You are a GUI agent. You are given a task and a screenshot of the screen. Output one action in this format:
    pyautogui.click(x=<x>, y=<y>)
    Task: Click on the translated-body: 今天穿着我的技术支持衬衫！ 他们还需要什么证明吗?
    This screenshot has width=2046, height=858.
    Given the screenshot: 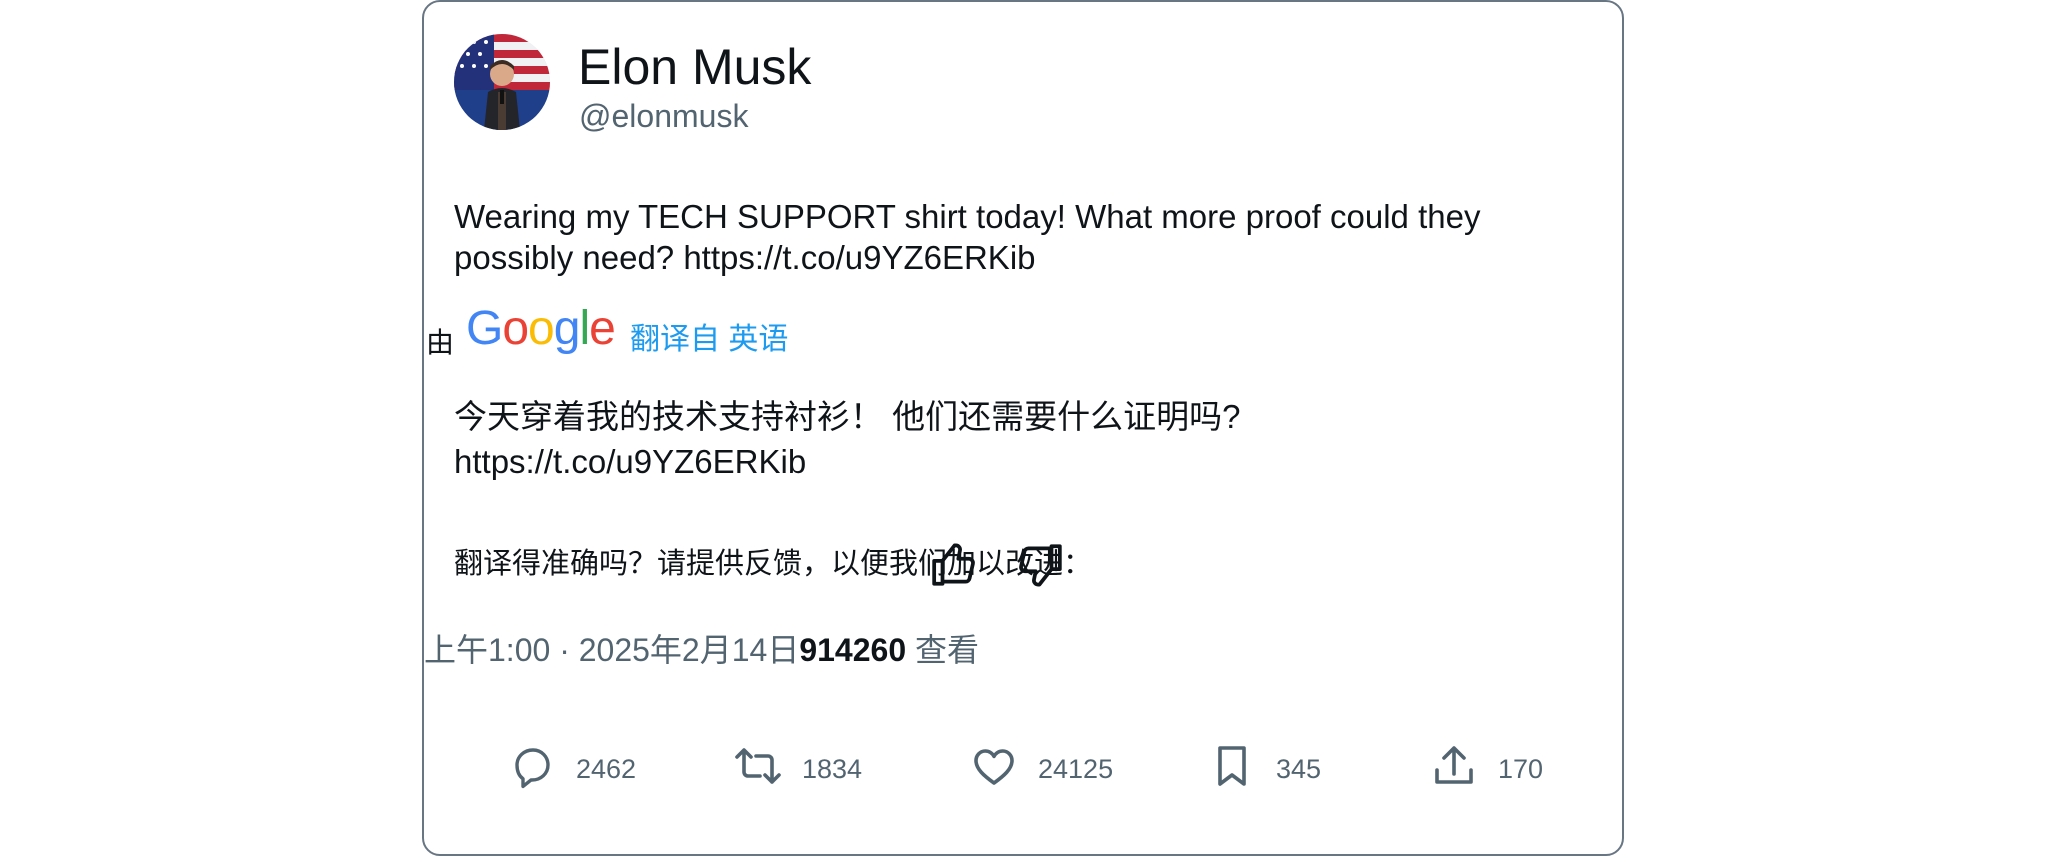 What is the action you would take?
    pyautogui.click(x=847, y=416)
    